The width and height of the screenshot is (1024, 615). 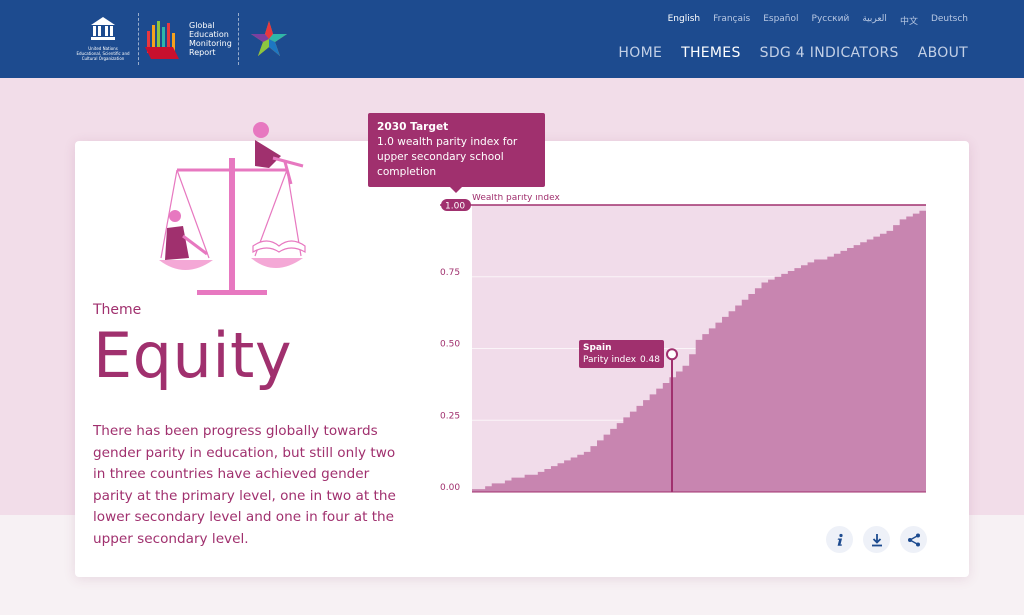 I want to click on country-tooltip-name: Spain, so click(x=597, y=348).